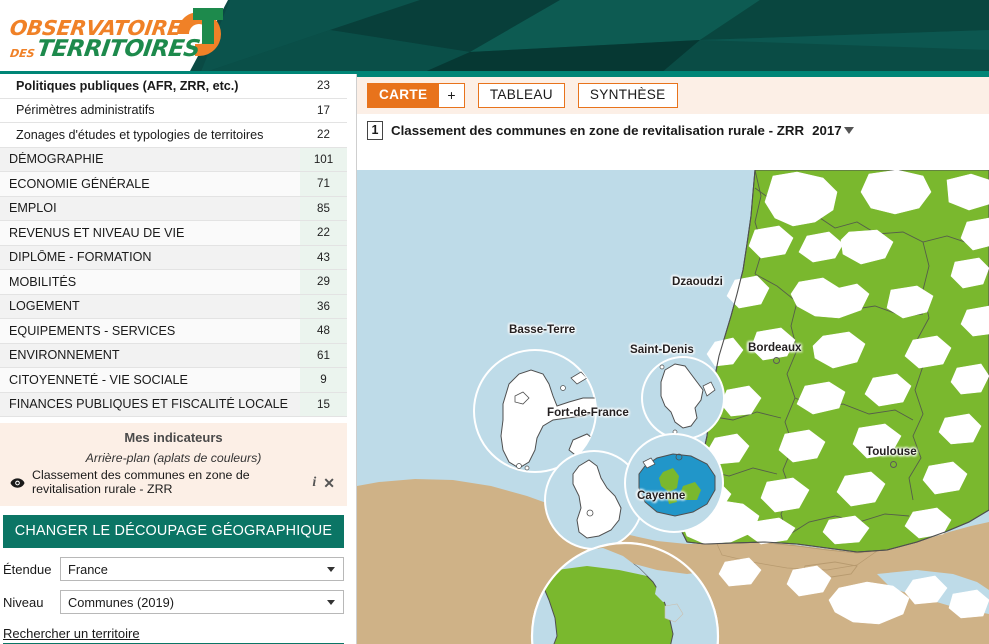 The image size is (989, 644). I want to click on sidebar-category-label: MOBILITÉS, so click(43, 281).